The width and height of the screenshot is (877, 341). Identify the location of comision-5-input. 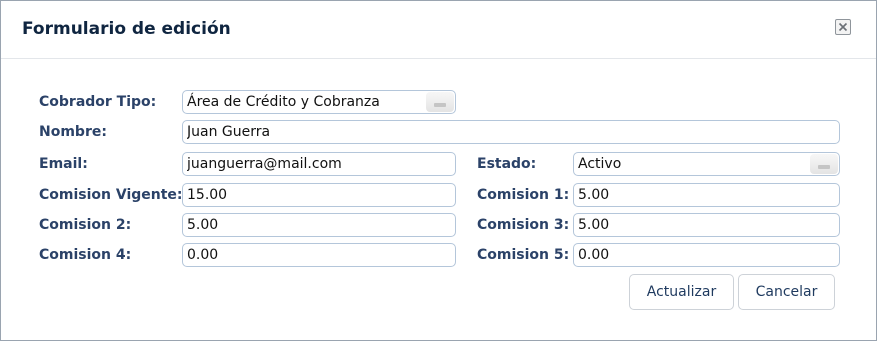
(706, 255).